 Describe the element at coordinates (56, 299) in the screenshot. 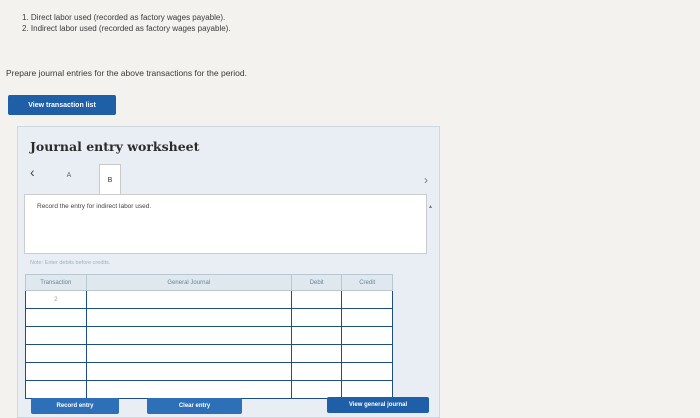

I see `transaction-cell: 2` at that location.